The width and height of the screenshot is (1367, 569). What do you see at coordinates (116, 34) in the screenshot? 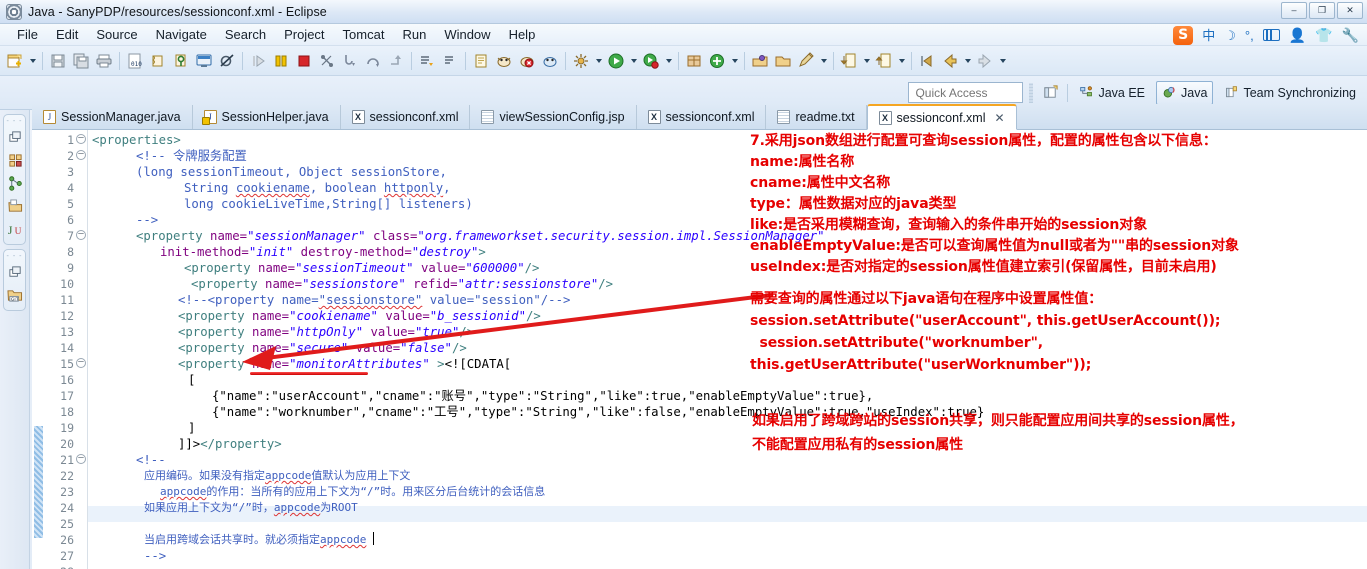
I see `menu-source: Source` at bounding box center [116, 34].